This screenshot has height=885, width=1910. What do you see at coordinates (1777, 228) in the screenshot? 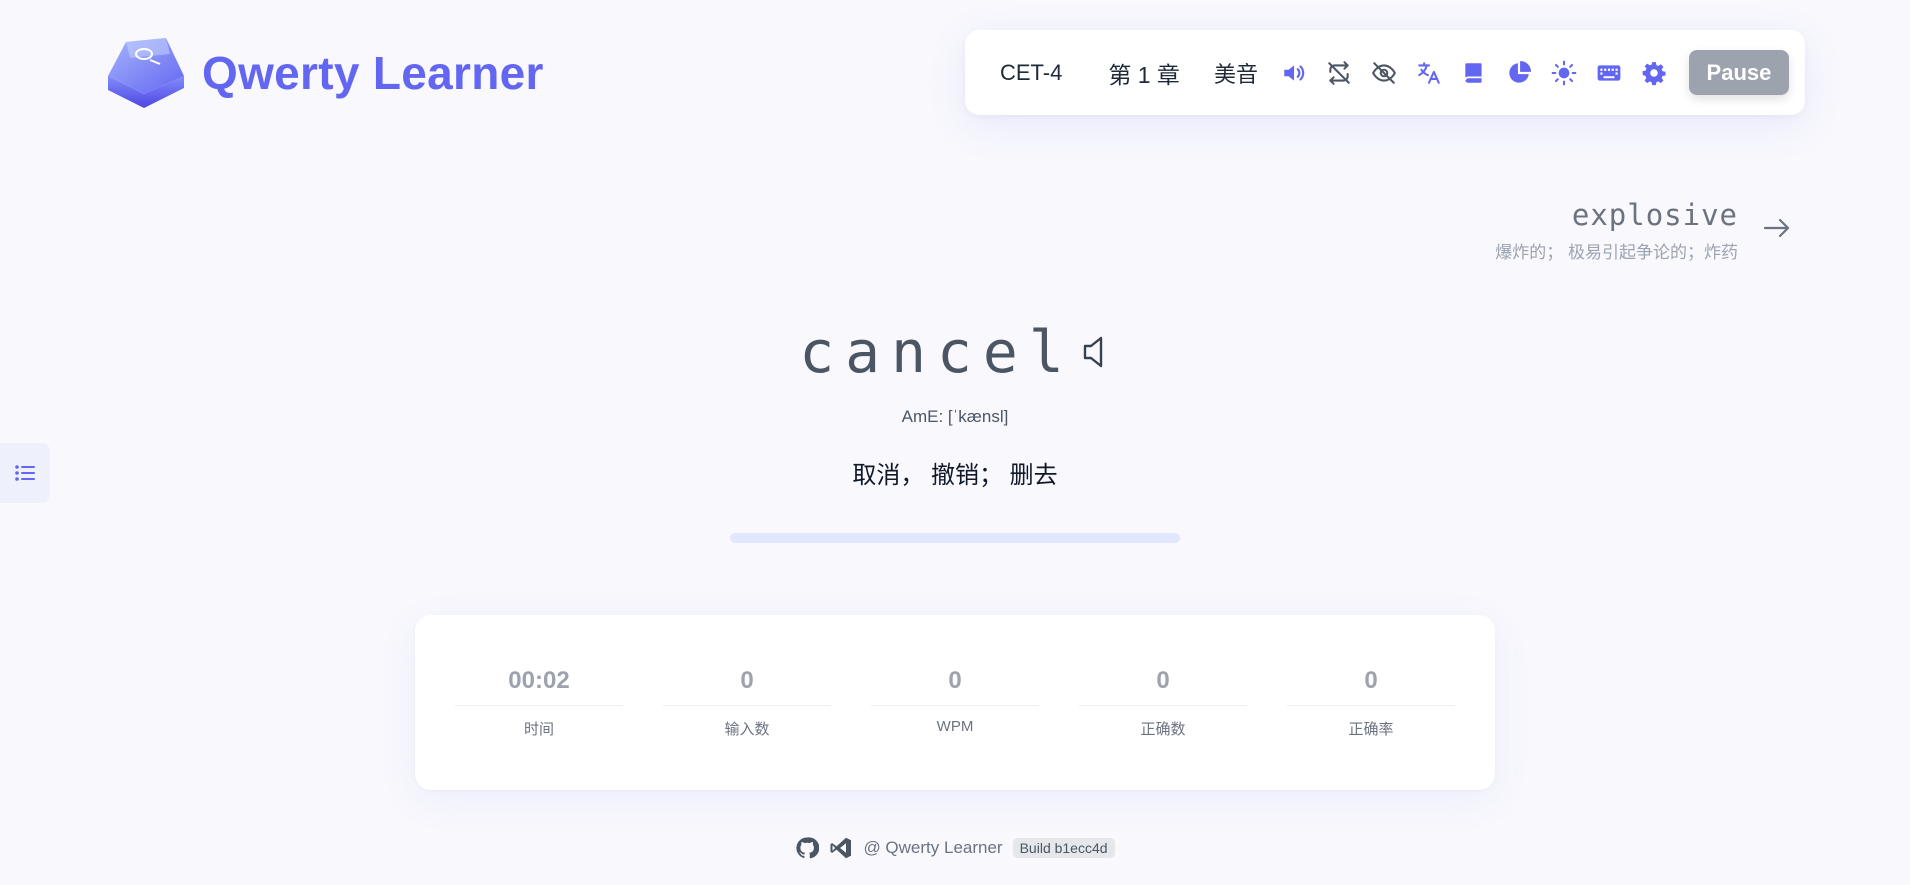
I see `arrow-right-icon` at bounding box center [1777, 228].